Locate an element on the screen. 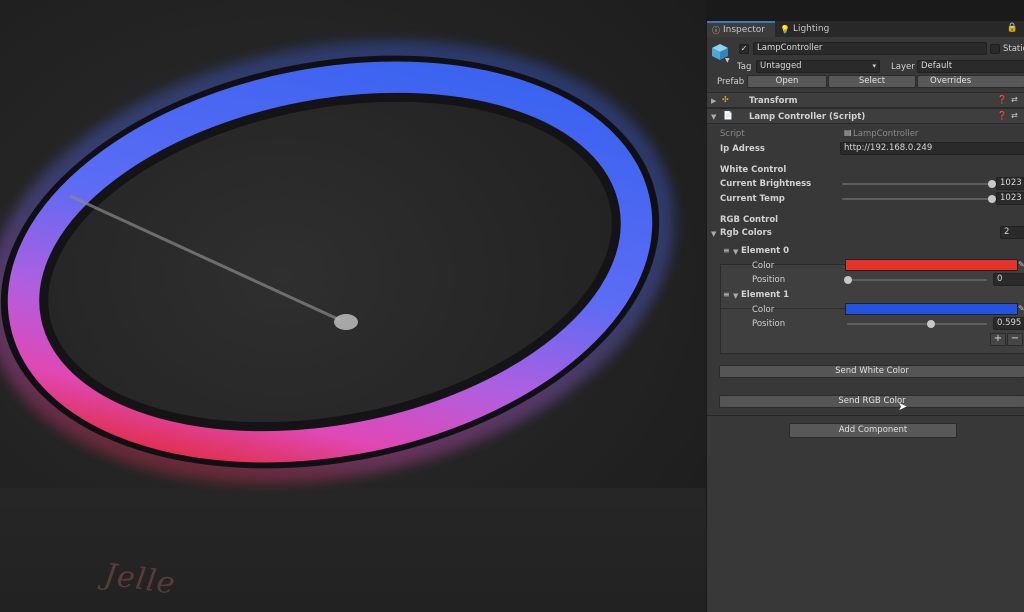  prefab-overrides-button: Overrides is located at coordinates (970, 81).